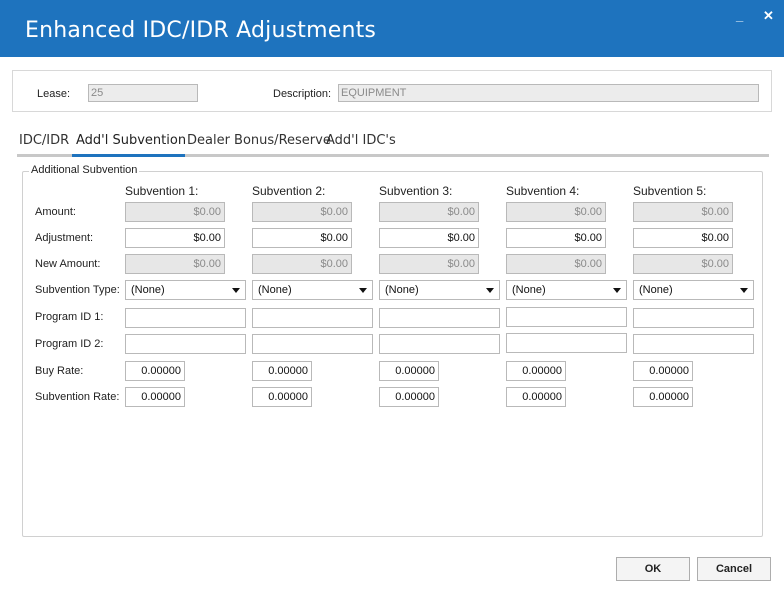 This screenshot has width=784, height=602. What do you see at coordinates (69, 317) in the screenshot?
I see `program-id-1-label: Program ID 1:` at bounding box center [69, 317].